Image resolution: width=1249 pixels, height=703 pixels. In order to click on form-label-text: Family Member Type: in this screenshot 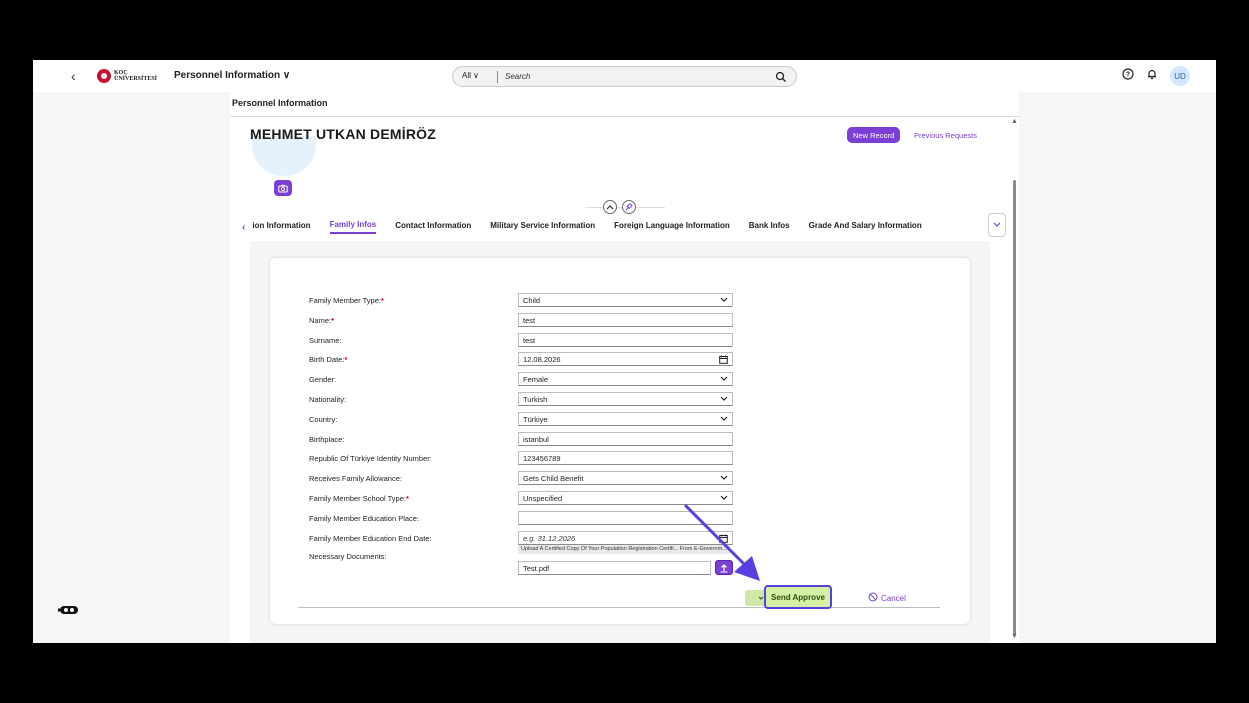, I will do `click(345, 300)`.